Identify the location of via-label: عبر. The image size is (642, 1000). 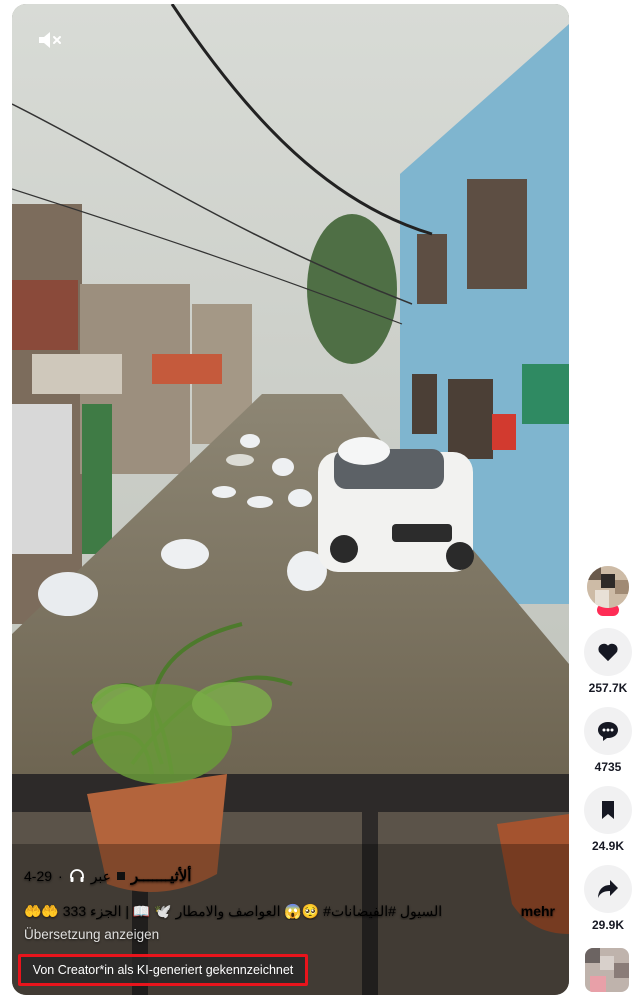
(101, 875).